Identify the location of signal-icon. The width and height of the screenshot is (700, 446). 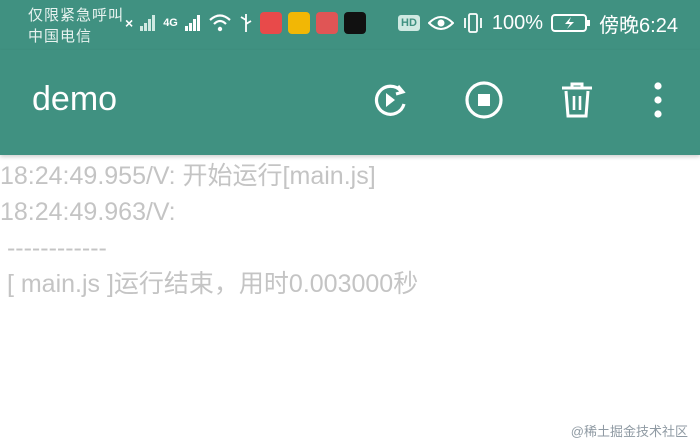
(148, 23).